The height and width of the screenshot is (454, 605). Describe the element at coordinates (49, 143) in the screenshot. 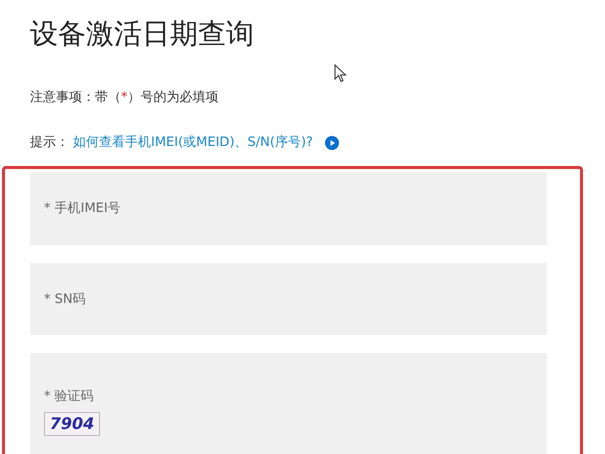

I see `tip-label: 提示：` at that location.